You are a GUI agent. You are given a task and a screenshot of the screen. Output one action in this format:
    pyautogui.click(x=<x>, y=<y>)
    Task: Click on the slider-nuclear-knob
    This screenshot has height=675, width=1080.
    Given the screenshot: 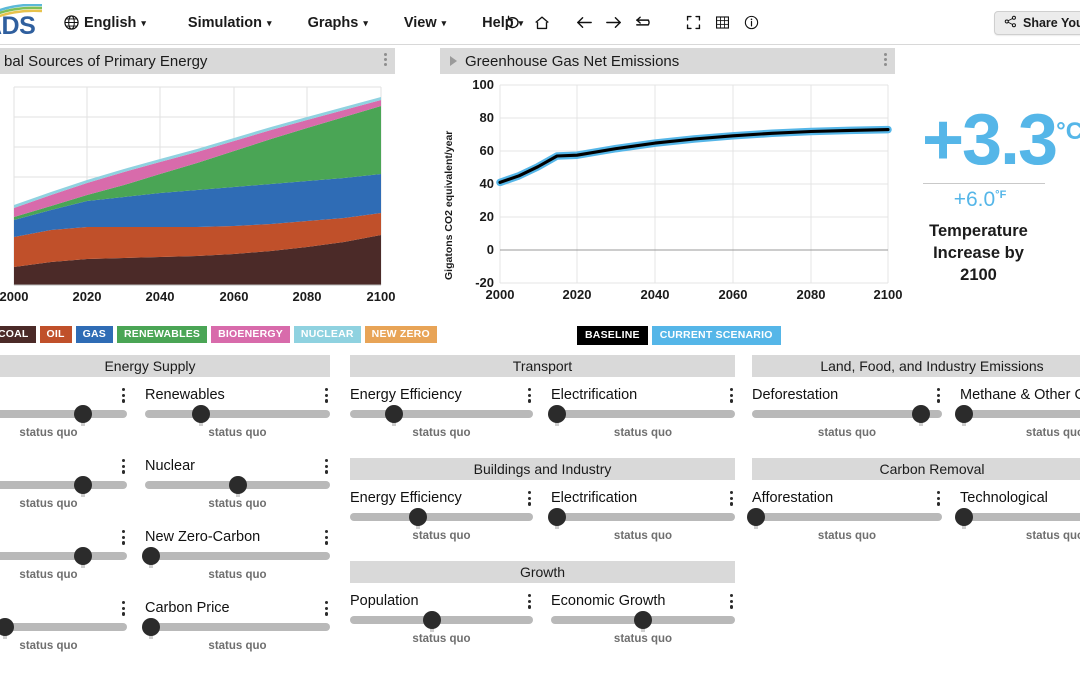 What is the action you would take?
    pyautogui.click(x=237, y=485)
    